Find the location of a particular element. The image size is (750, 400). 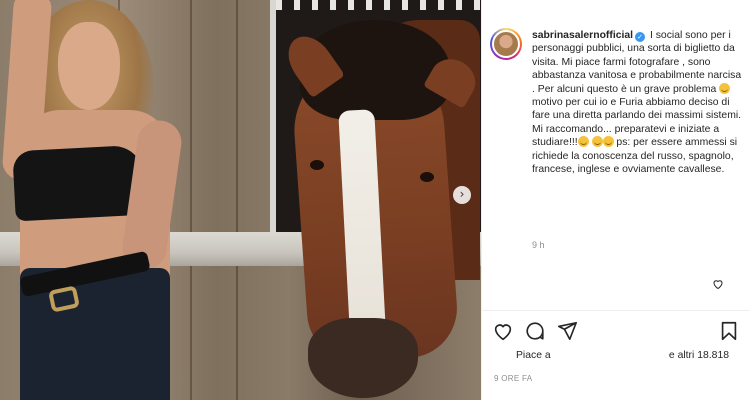

likes-count-link: e altri 18.818 is located at coordinates (699, 355).